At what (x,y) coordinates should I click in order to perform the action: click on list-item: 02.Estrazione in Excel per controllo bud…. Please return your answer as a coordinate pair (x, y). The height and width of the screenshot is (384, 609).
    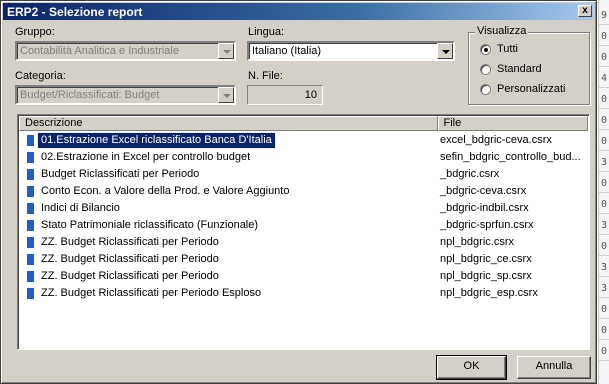
    Looking at the image, I should click on (304, 157).